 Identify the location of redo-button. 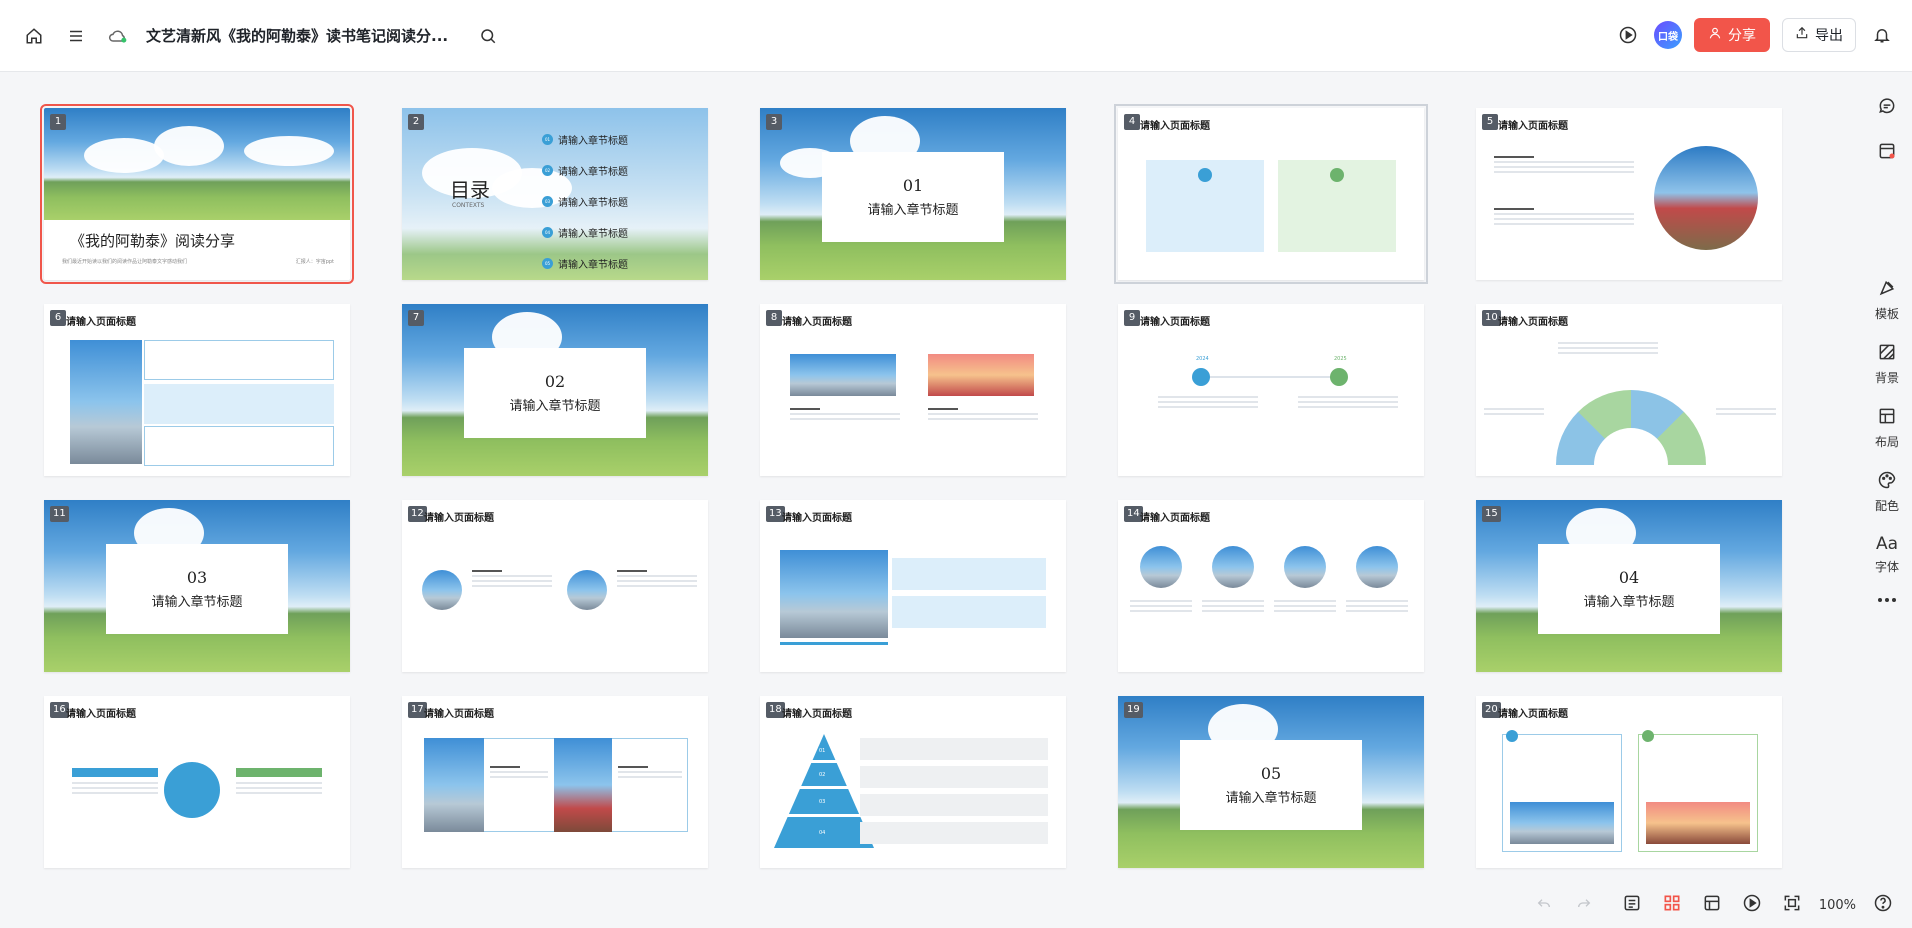
(1584, 905).